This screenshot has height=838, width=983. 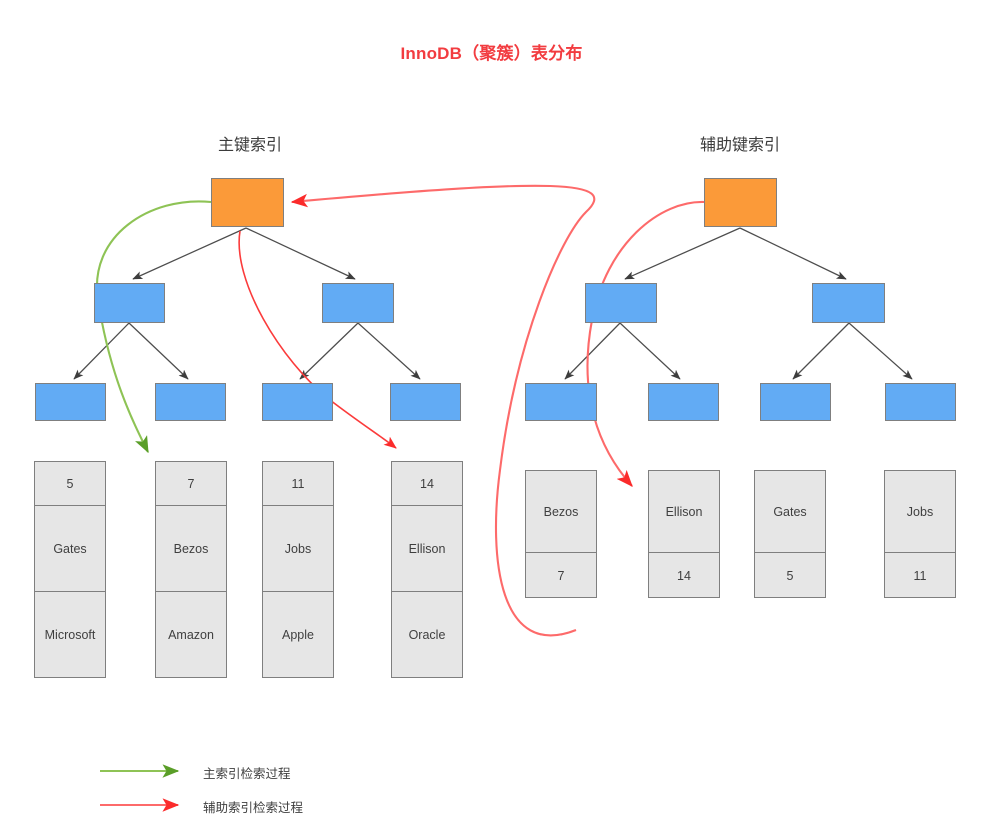 What do you see at coordinates (491, 53) in the screenshot?
I see `page-title: InnoDB（聚簇）表分布` at bounding box center [491, 53].